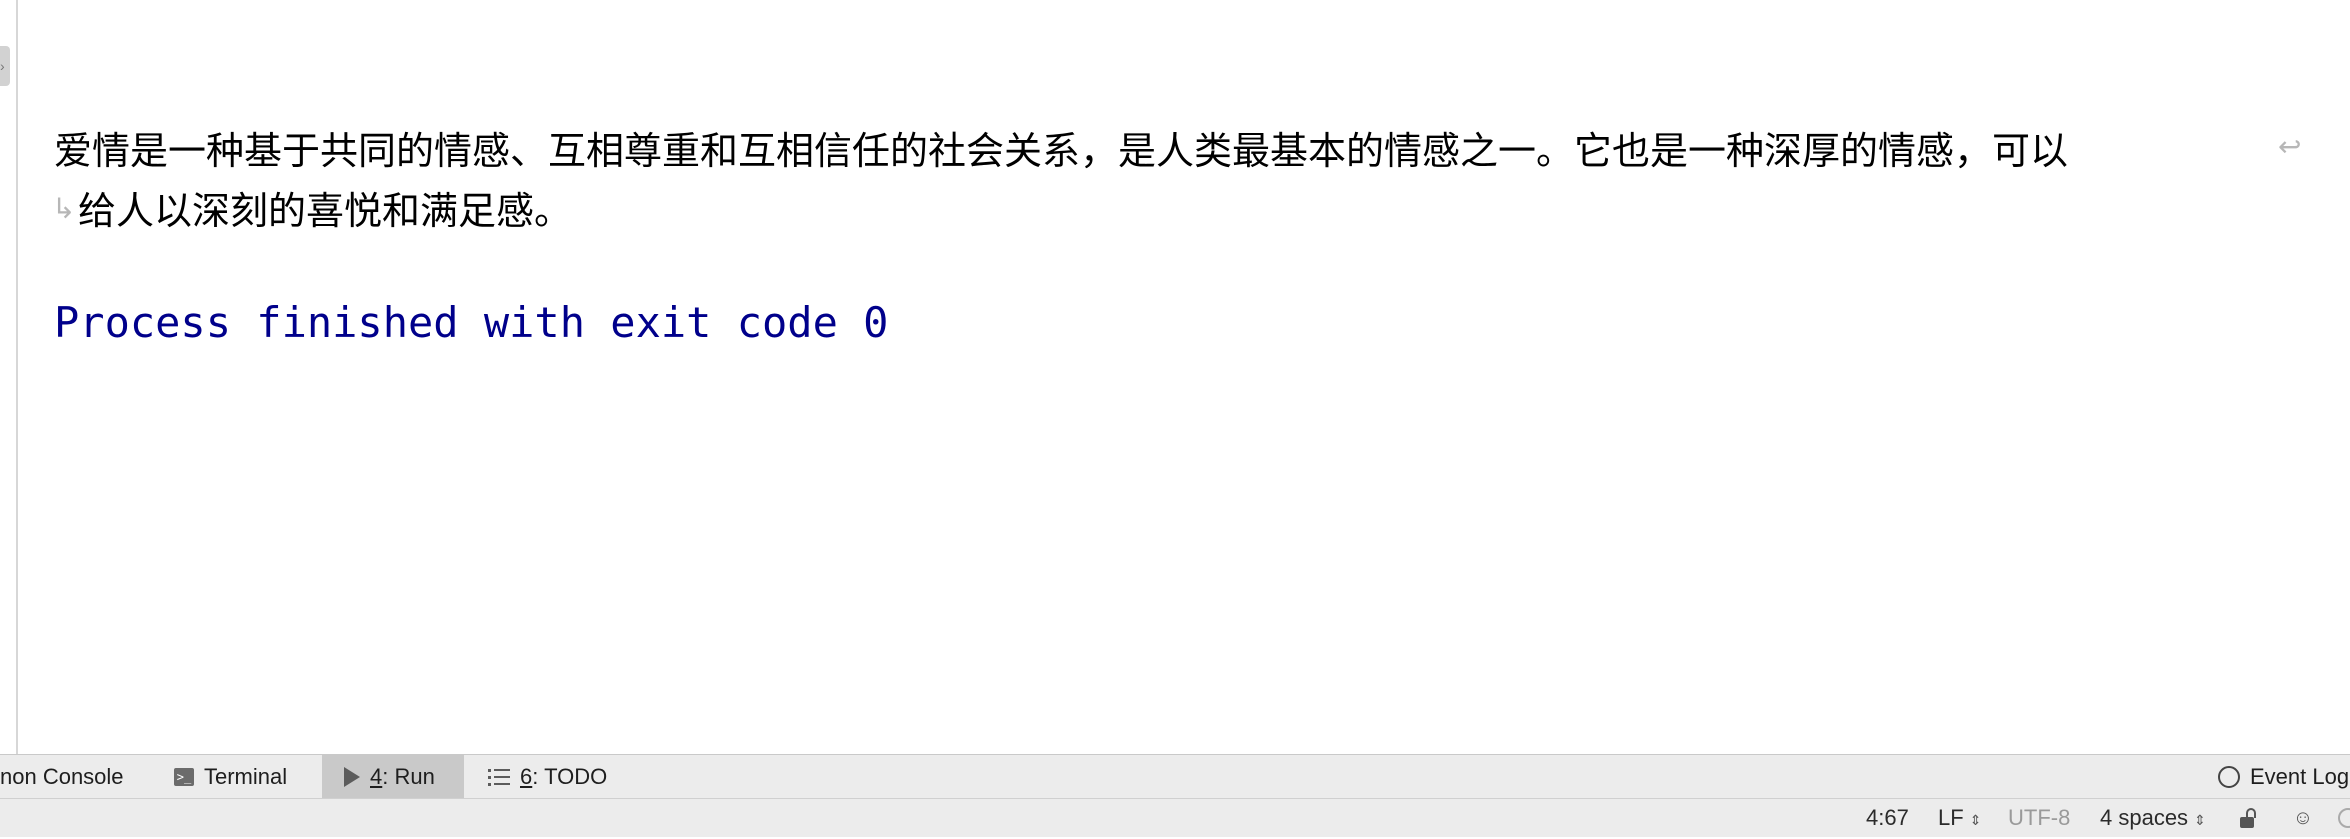  Describe the element at coordinates (402, 776) in the screenshot. I see `tab-label: 4: Run` at that location.